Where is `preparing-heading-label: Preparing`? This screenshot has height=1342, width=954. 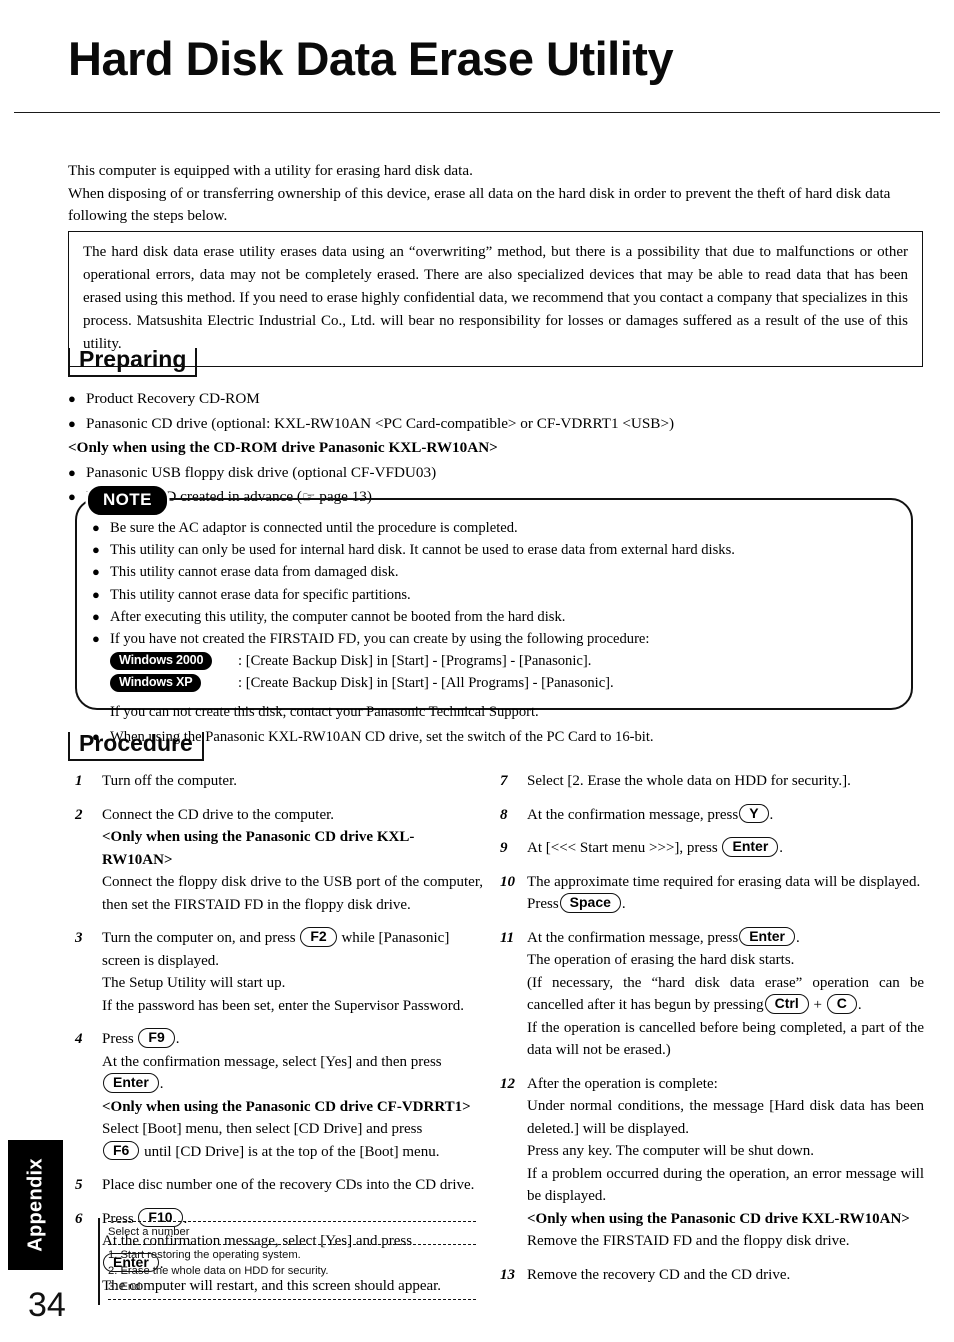
preparing-heading-label: Preparing is located at coordinates (133, 359).